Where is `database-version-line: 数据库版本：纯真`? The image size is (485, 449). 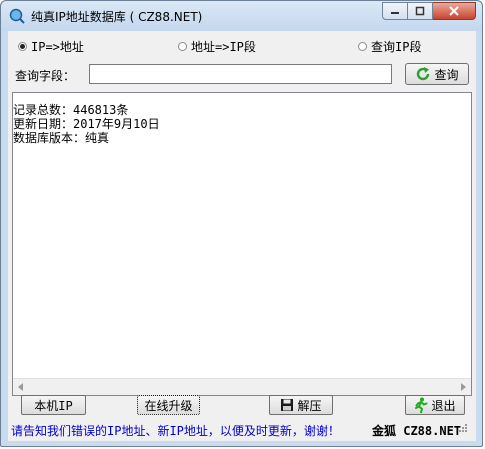
database-version-line: 数据库版本：纯真 is located at coordinates (61, 138).